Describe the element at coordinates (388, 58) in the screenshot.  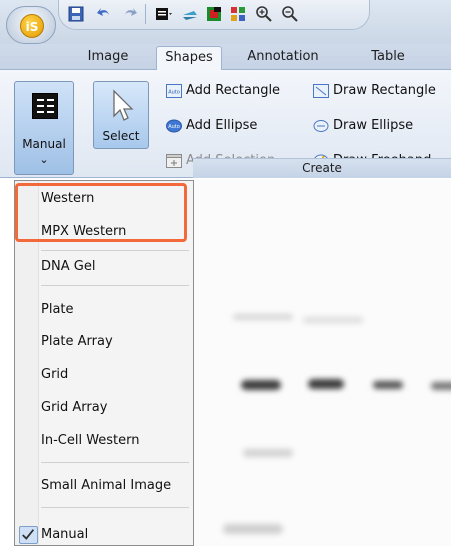
I see `tab-table: Table` at that location.